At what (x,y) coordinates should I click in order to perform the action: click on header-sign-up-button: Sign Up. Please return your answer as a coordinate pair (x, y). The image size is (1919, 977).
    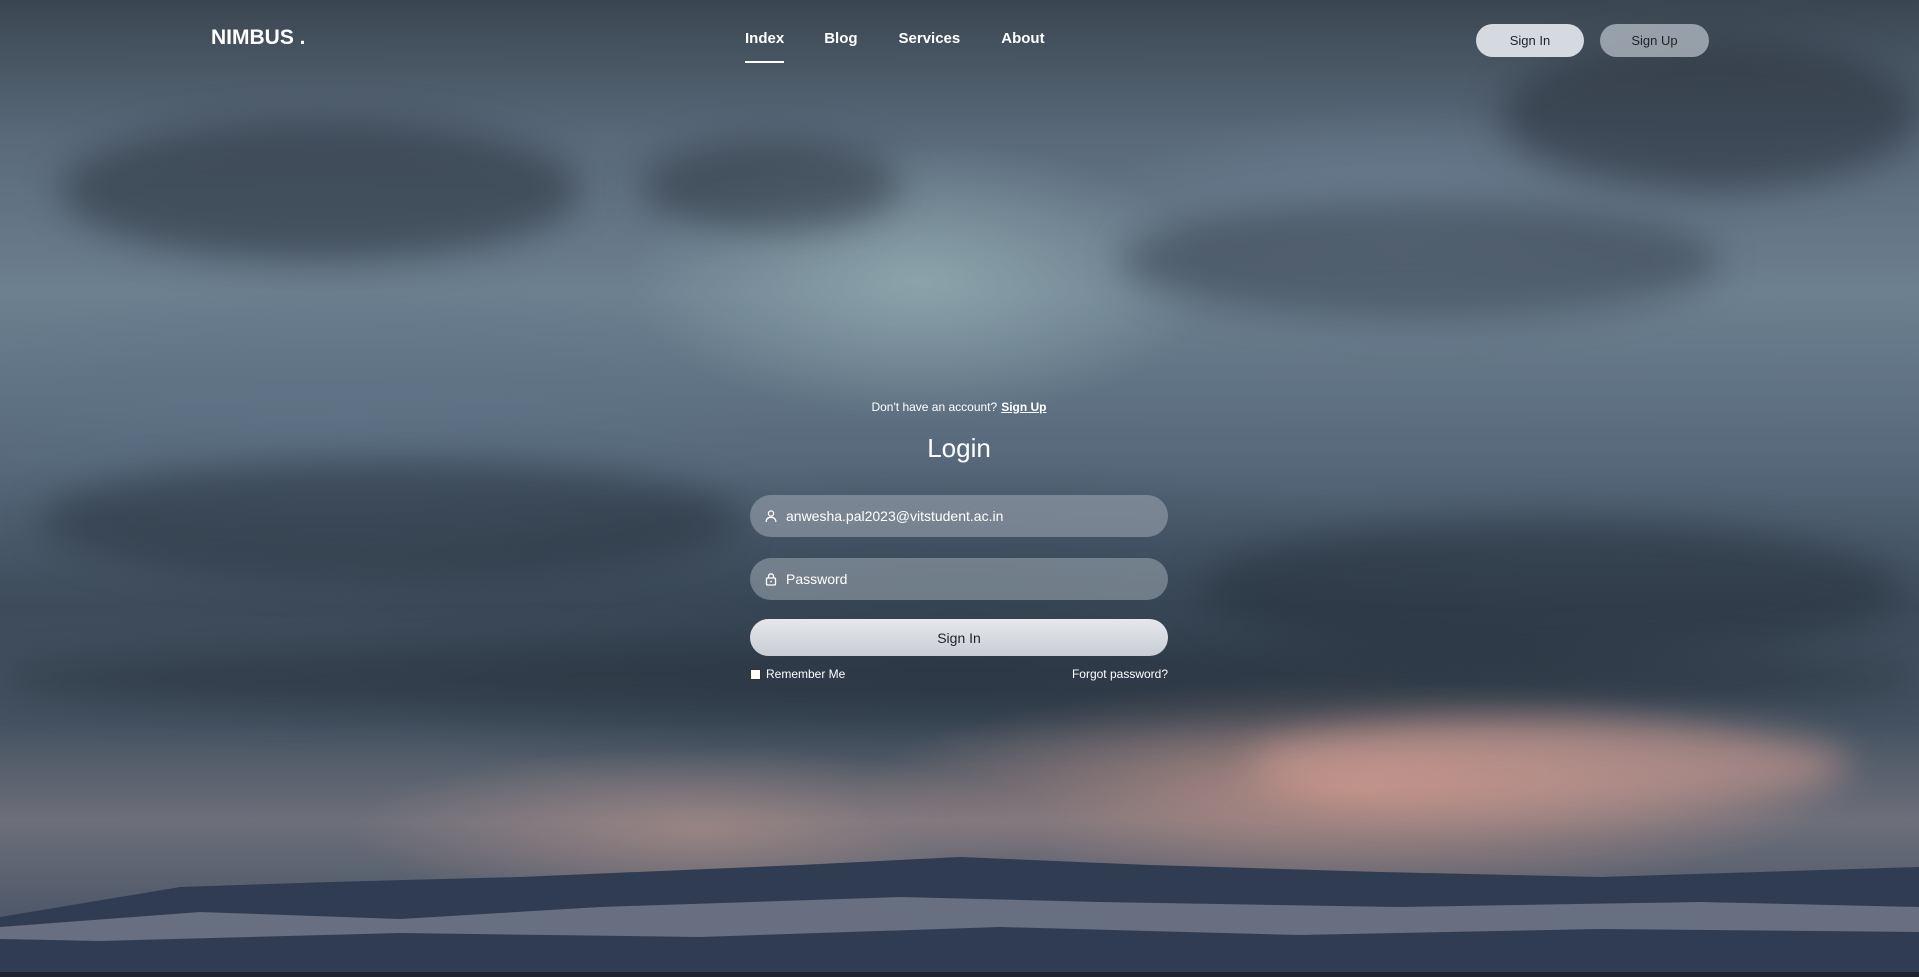
    Looking at the image, I should click on (1654, 40).